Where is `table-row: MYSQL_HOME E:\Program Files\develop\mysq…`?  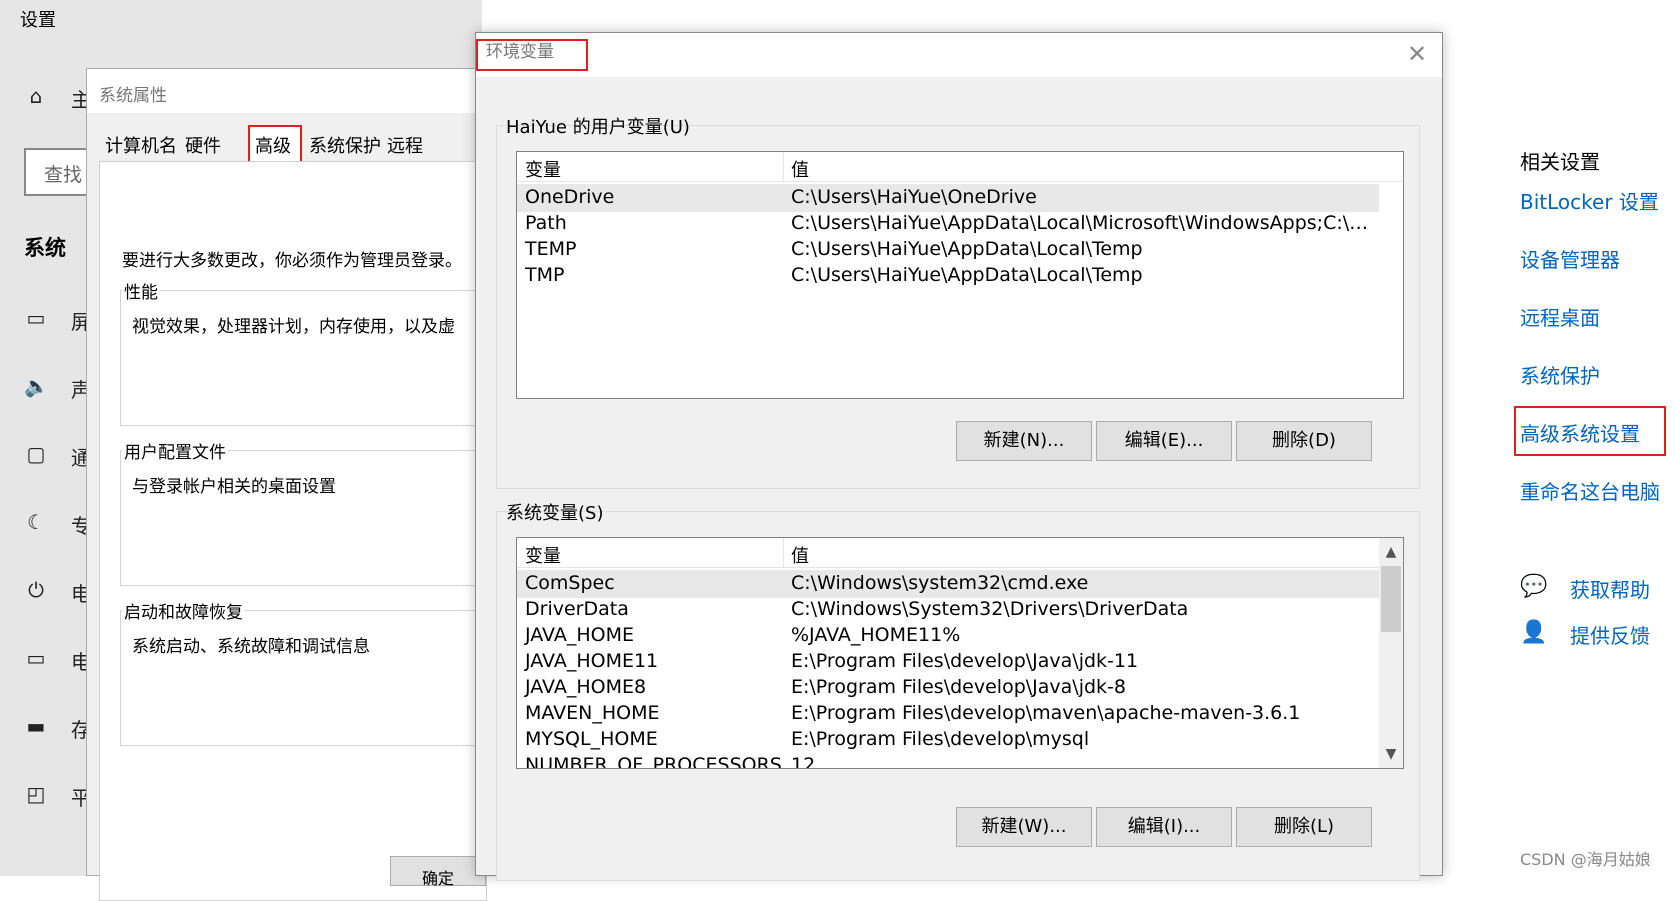
table-row: MYSQL_HOME E:\Program Files\develop\mysq… is located at coordinates (948, 740).